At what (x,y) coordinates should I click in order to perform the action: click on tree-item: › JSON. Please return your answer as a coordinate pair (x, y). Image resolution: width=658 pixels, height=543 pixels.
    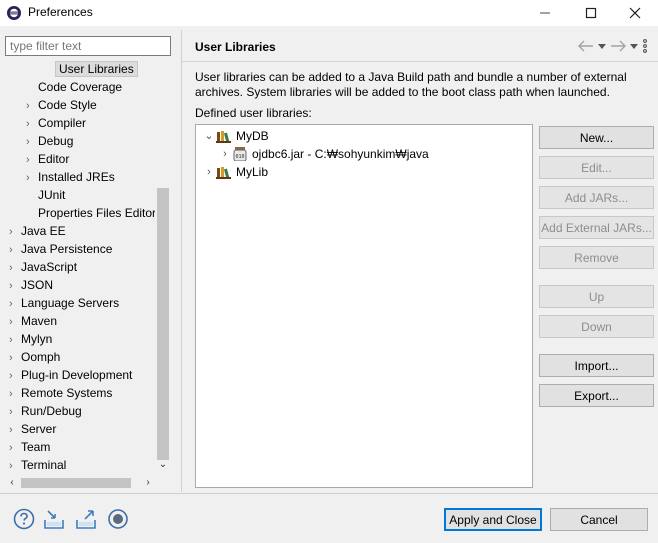
    Looking at the image, I should click on (31, 285).